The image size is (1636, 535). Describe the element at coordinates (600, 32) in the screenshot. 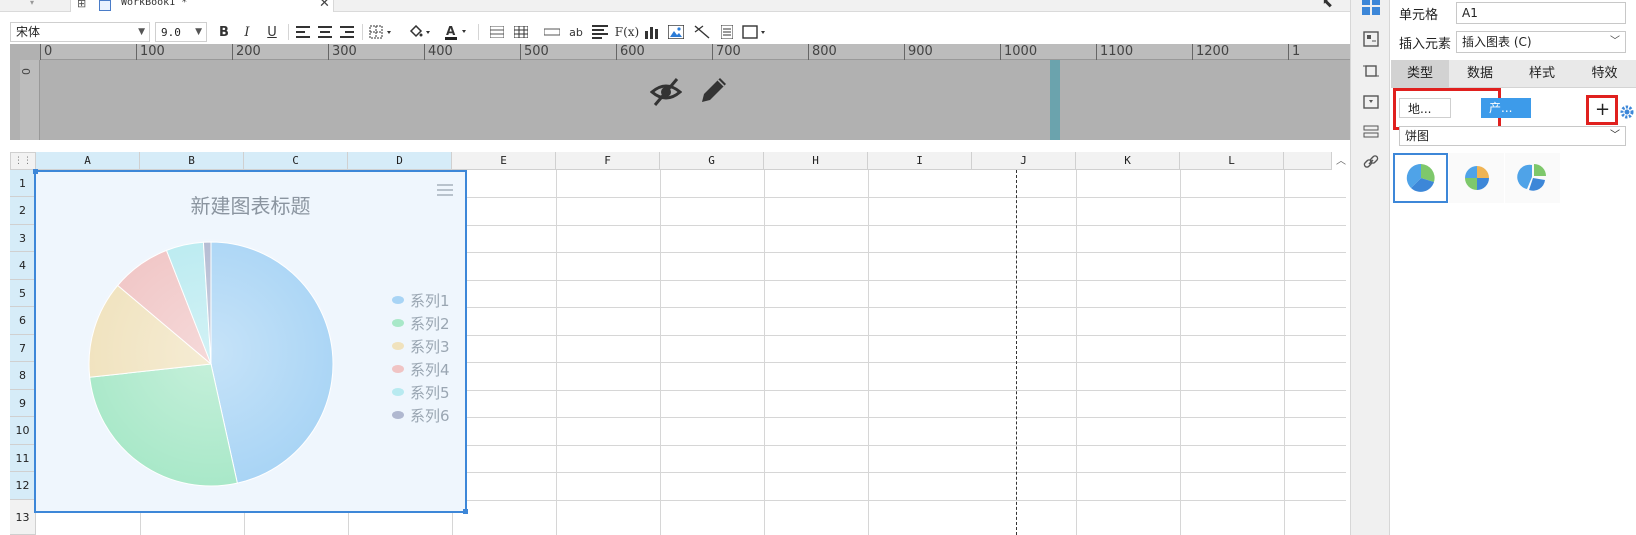

I see `paragraph-align-icon` at that location.